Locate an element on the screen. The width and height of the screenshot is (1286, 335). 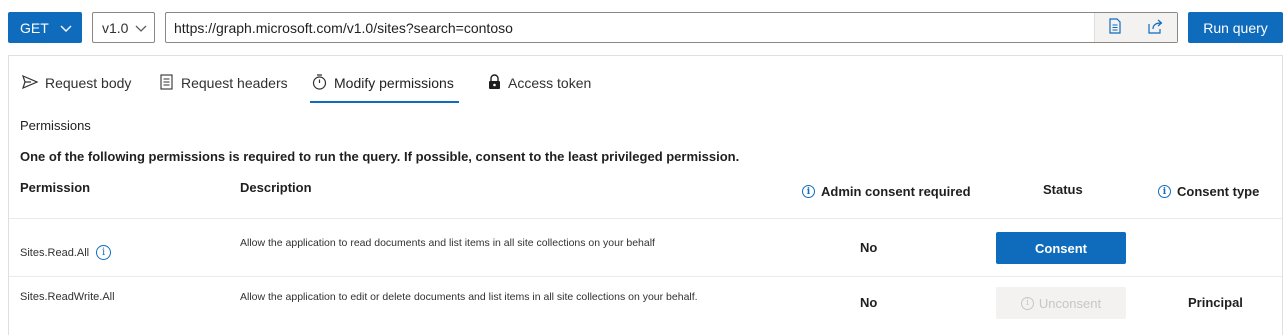
run-query-button: Run query is located at coordinates (1235, 27).